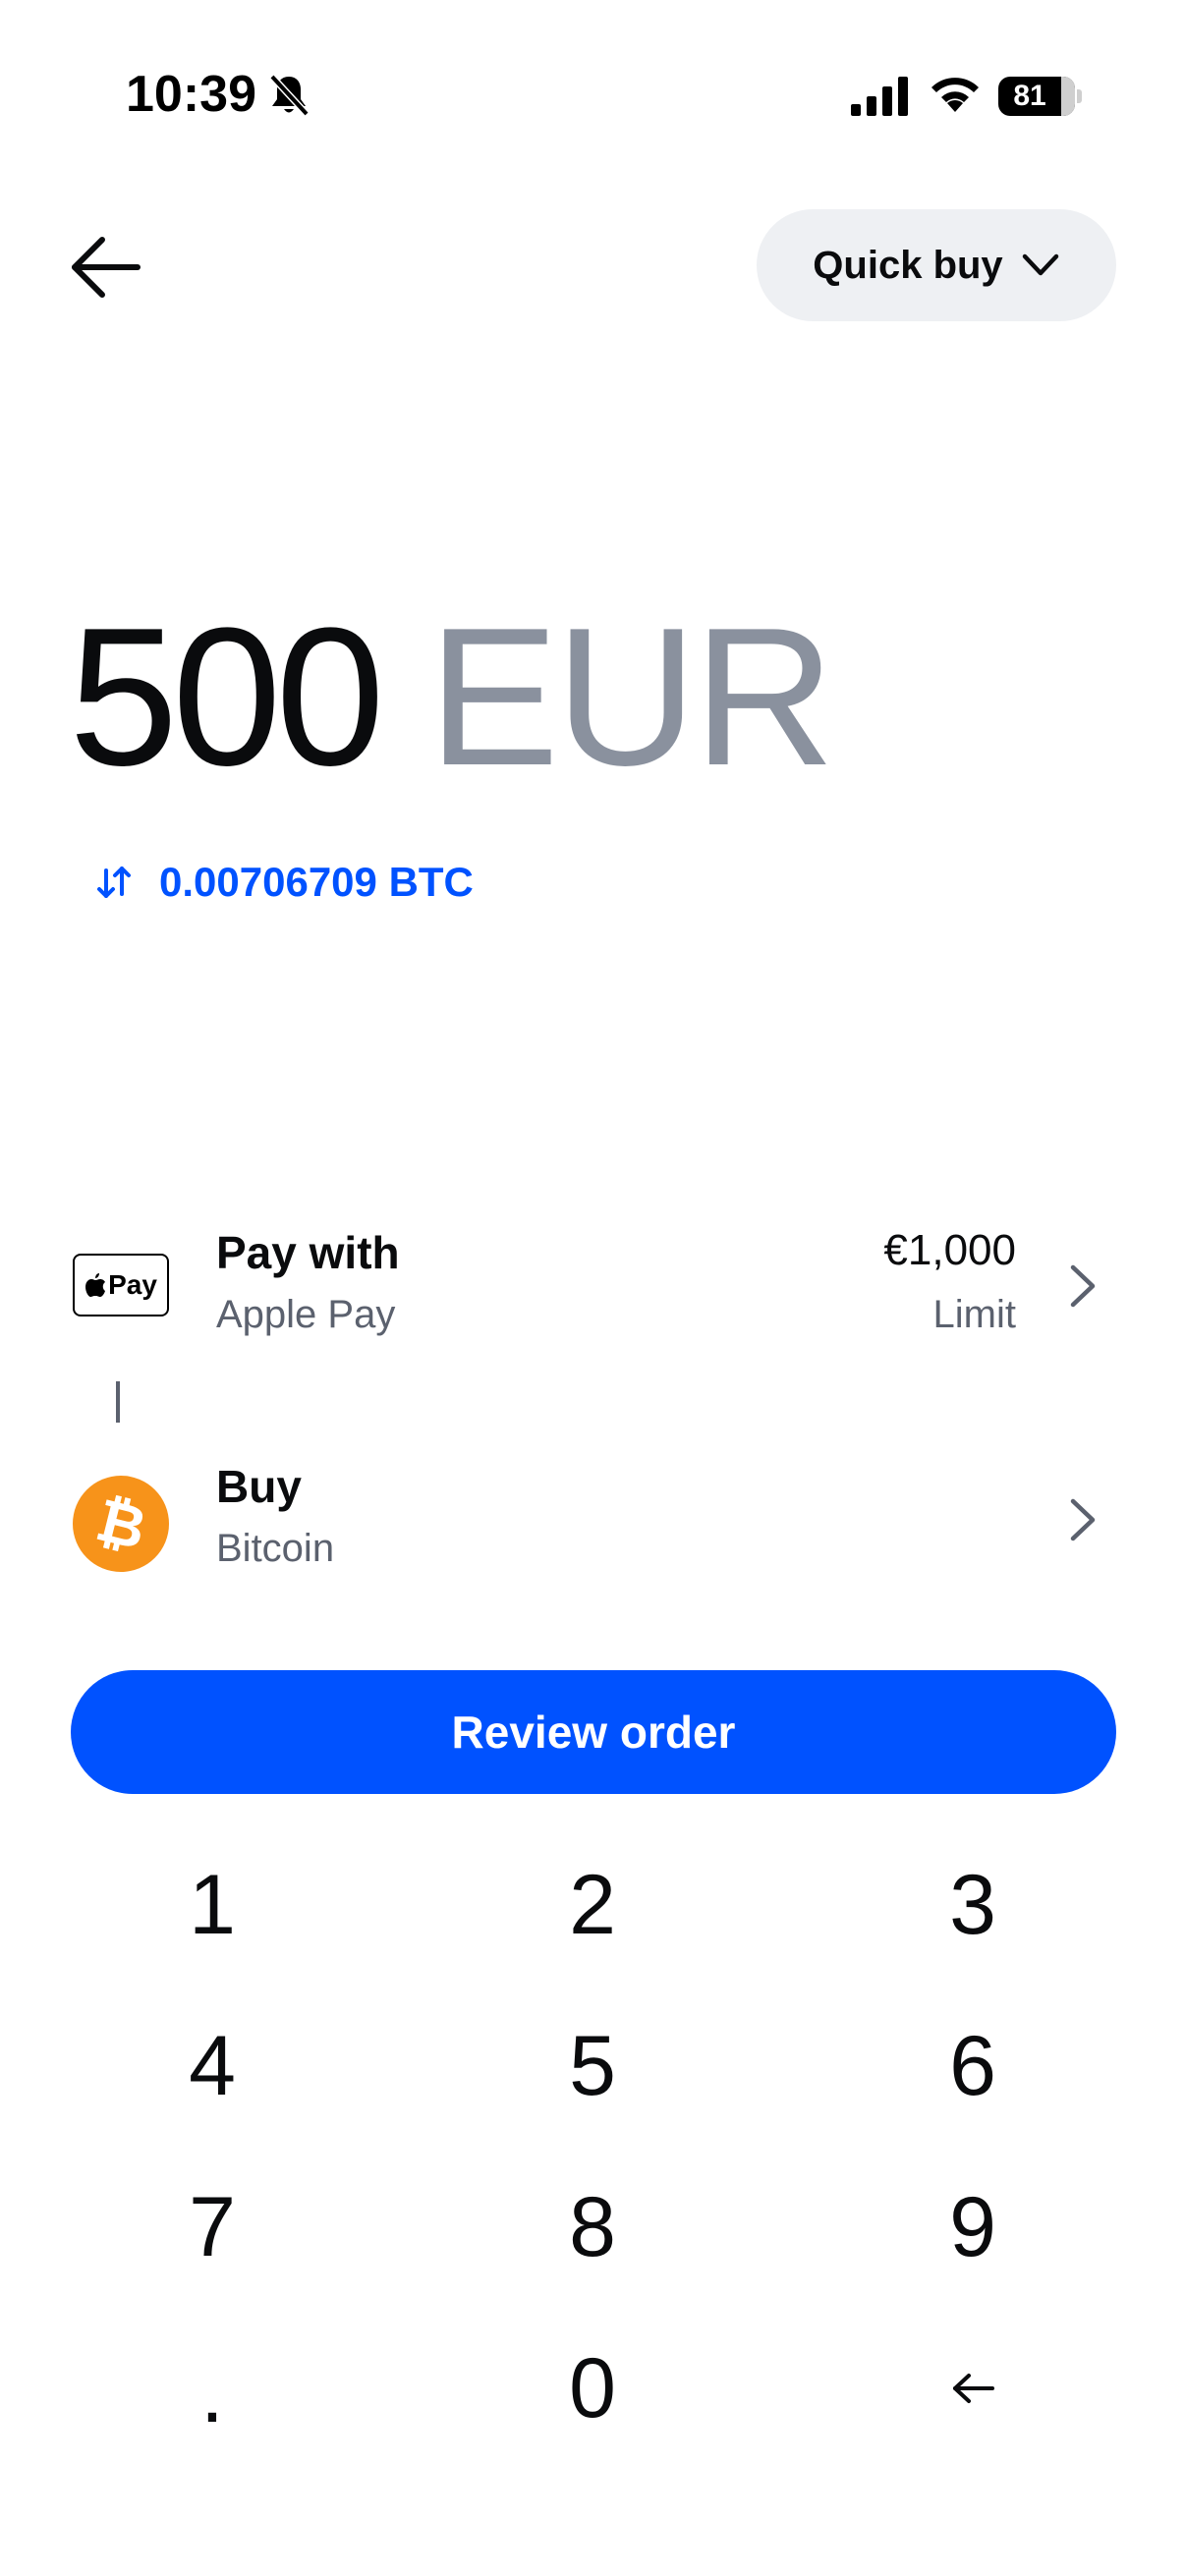  I want to click on review-order-label: Review order, so click(594, 1732).